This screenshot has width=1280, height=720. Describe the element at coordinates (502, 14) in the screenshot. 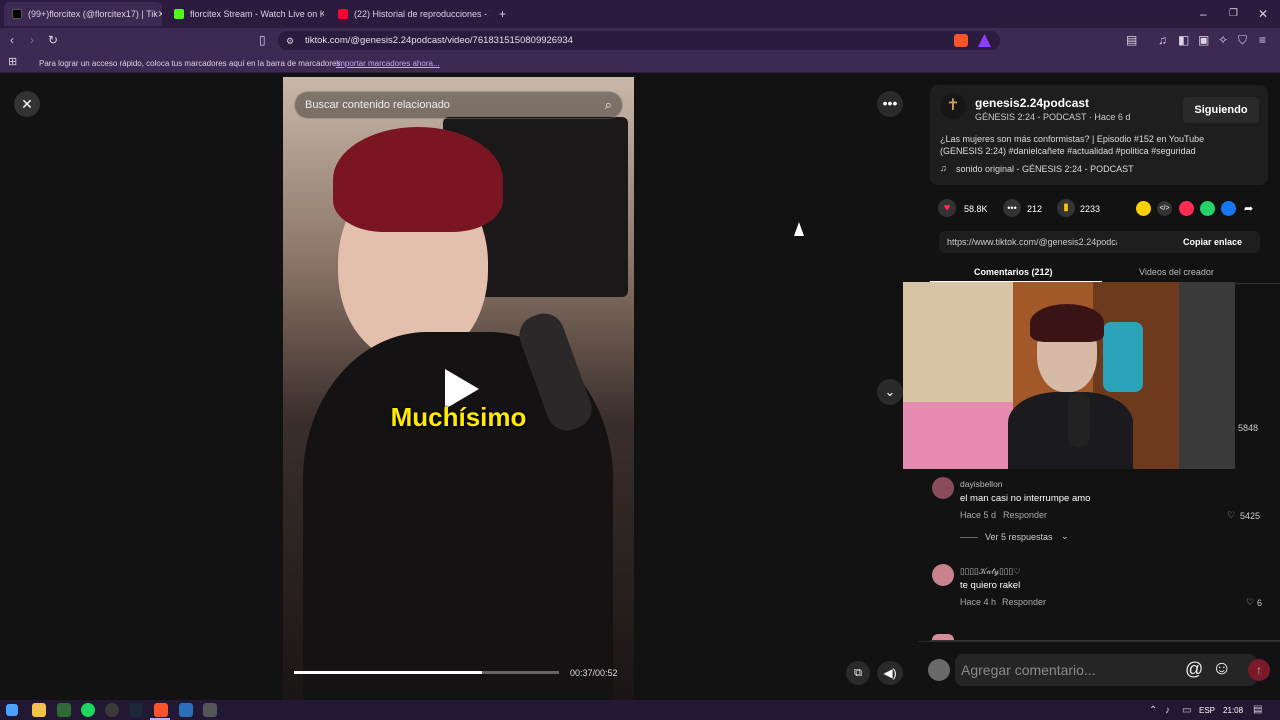

I see `new-tab-icon: +` at that location.